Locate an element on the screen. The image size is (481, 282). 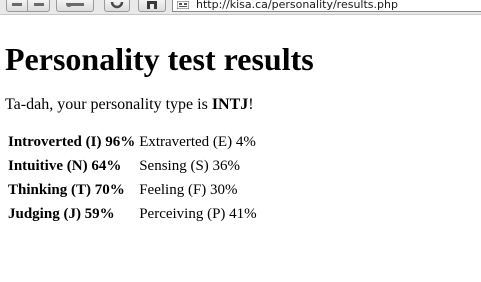
intro-text: Ta-dah, your personality type is INTJ! is located at coordinates (240, 105).